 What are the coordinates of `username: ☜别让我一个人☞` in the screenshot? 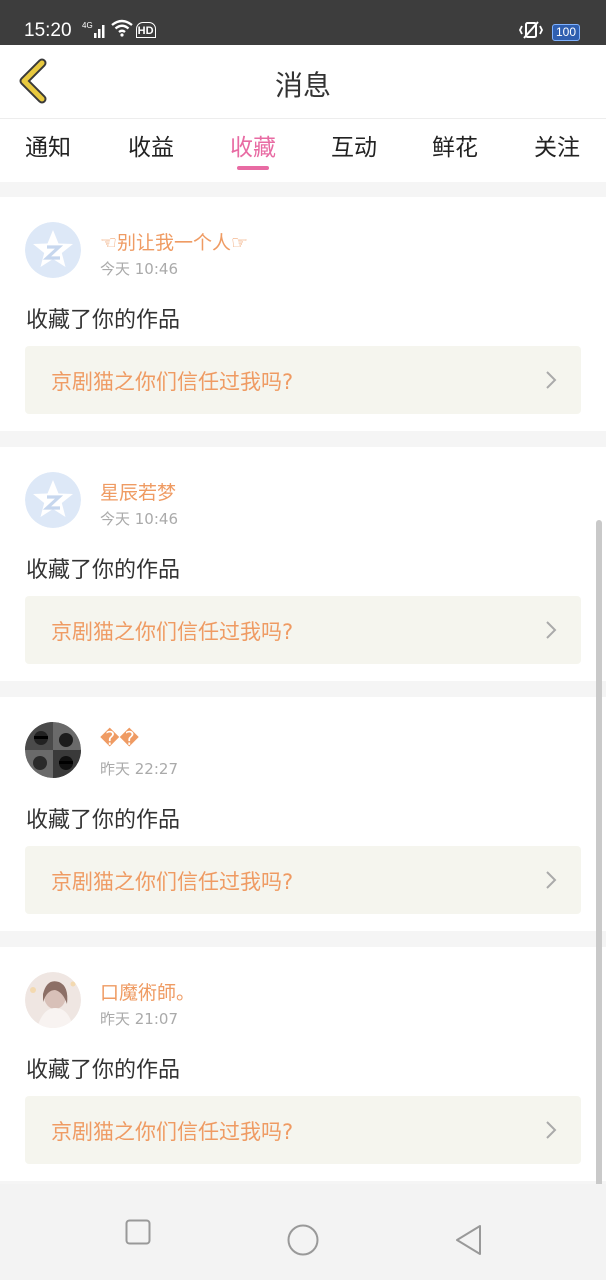 It's located at (174, 241).